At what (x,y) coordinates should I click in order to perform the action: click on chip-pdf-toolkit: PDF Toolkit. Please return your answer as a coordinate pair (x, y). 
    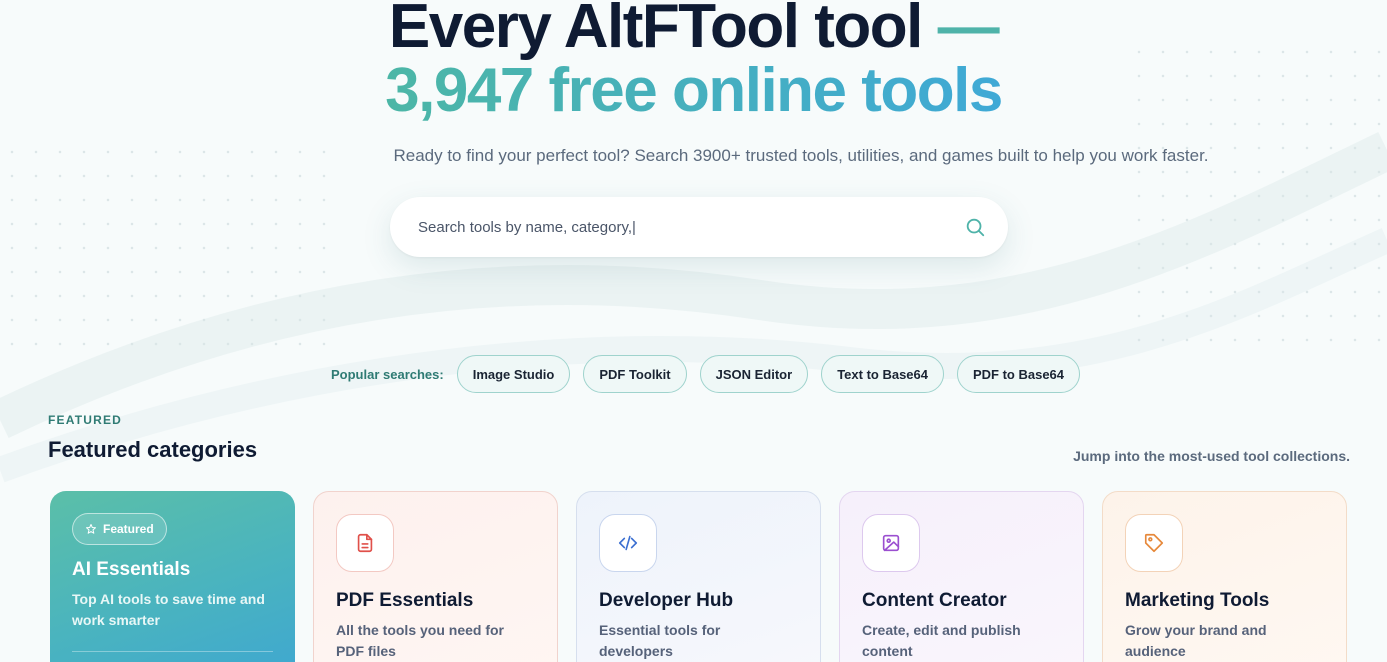
    Looking at the image, I should click on (635, 374).